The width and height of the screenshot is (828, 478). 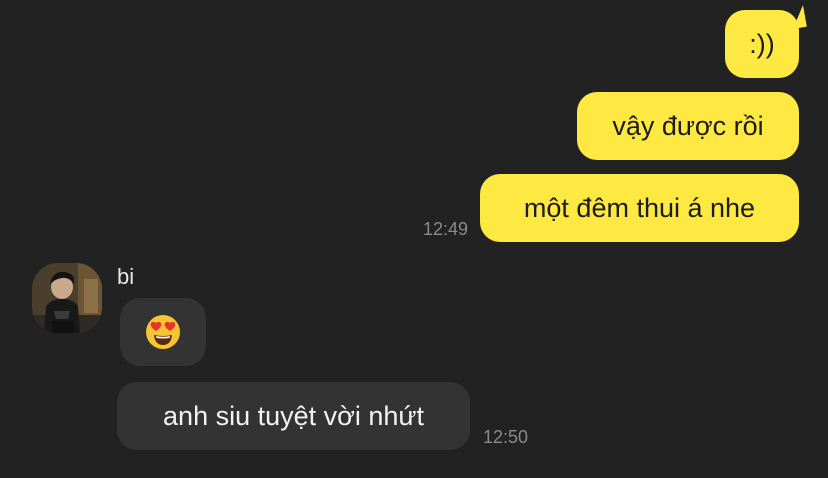 I want to click on outgoing-message: vậy được rồi, so click(x=688, y=126).